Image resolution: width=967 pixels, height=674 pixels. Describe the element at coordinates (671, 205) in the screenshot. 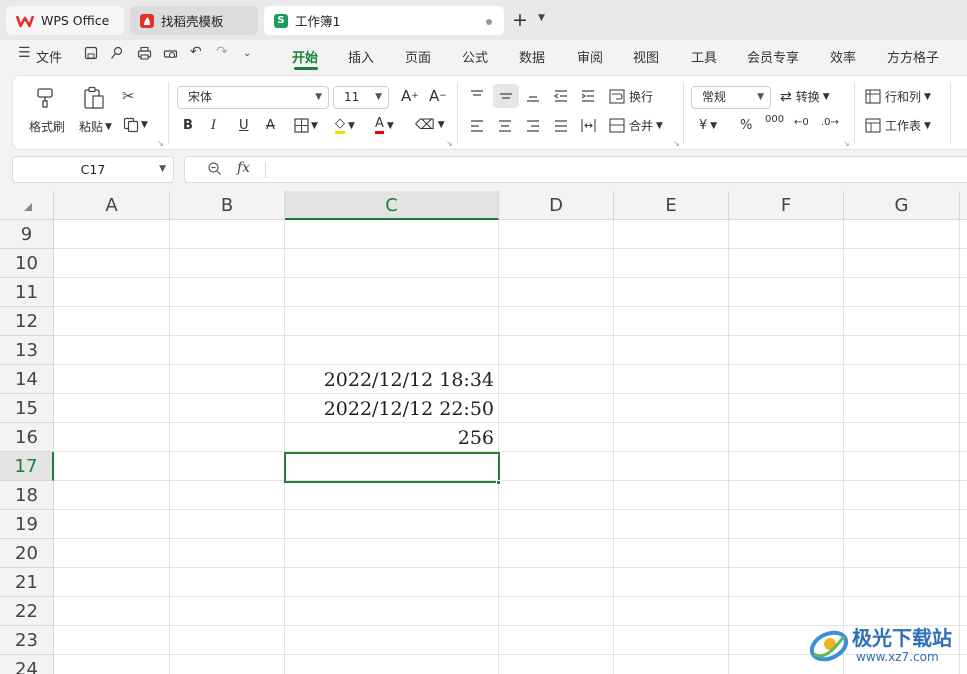

I see `column-header-e: E` at that location.